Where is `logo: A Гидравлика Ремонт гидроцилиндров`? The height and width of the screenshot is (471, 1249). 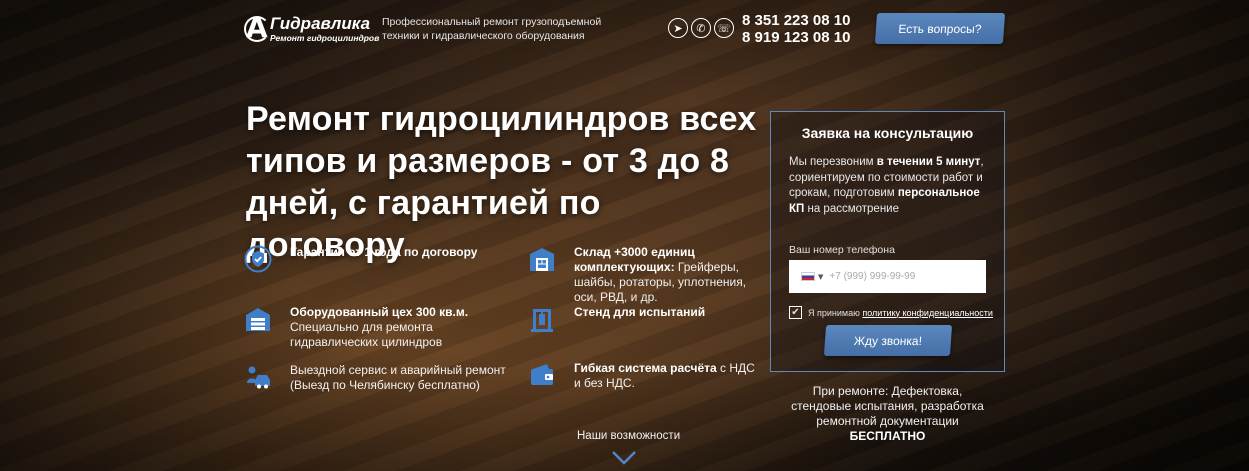 logo: A Гидравлика Ремонт гидроцилиндров is located at coordinates (312, 27).